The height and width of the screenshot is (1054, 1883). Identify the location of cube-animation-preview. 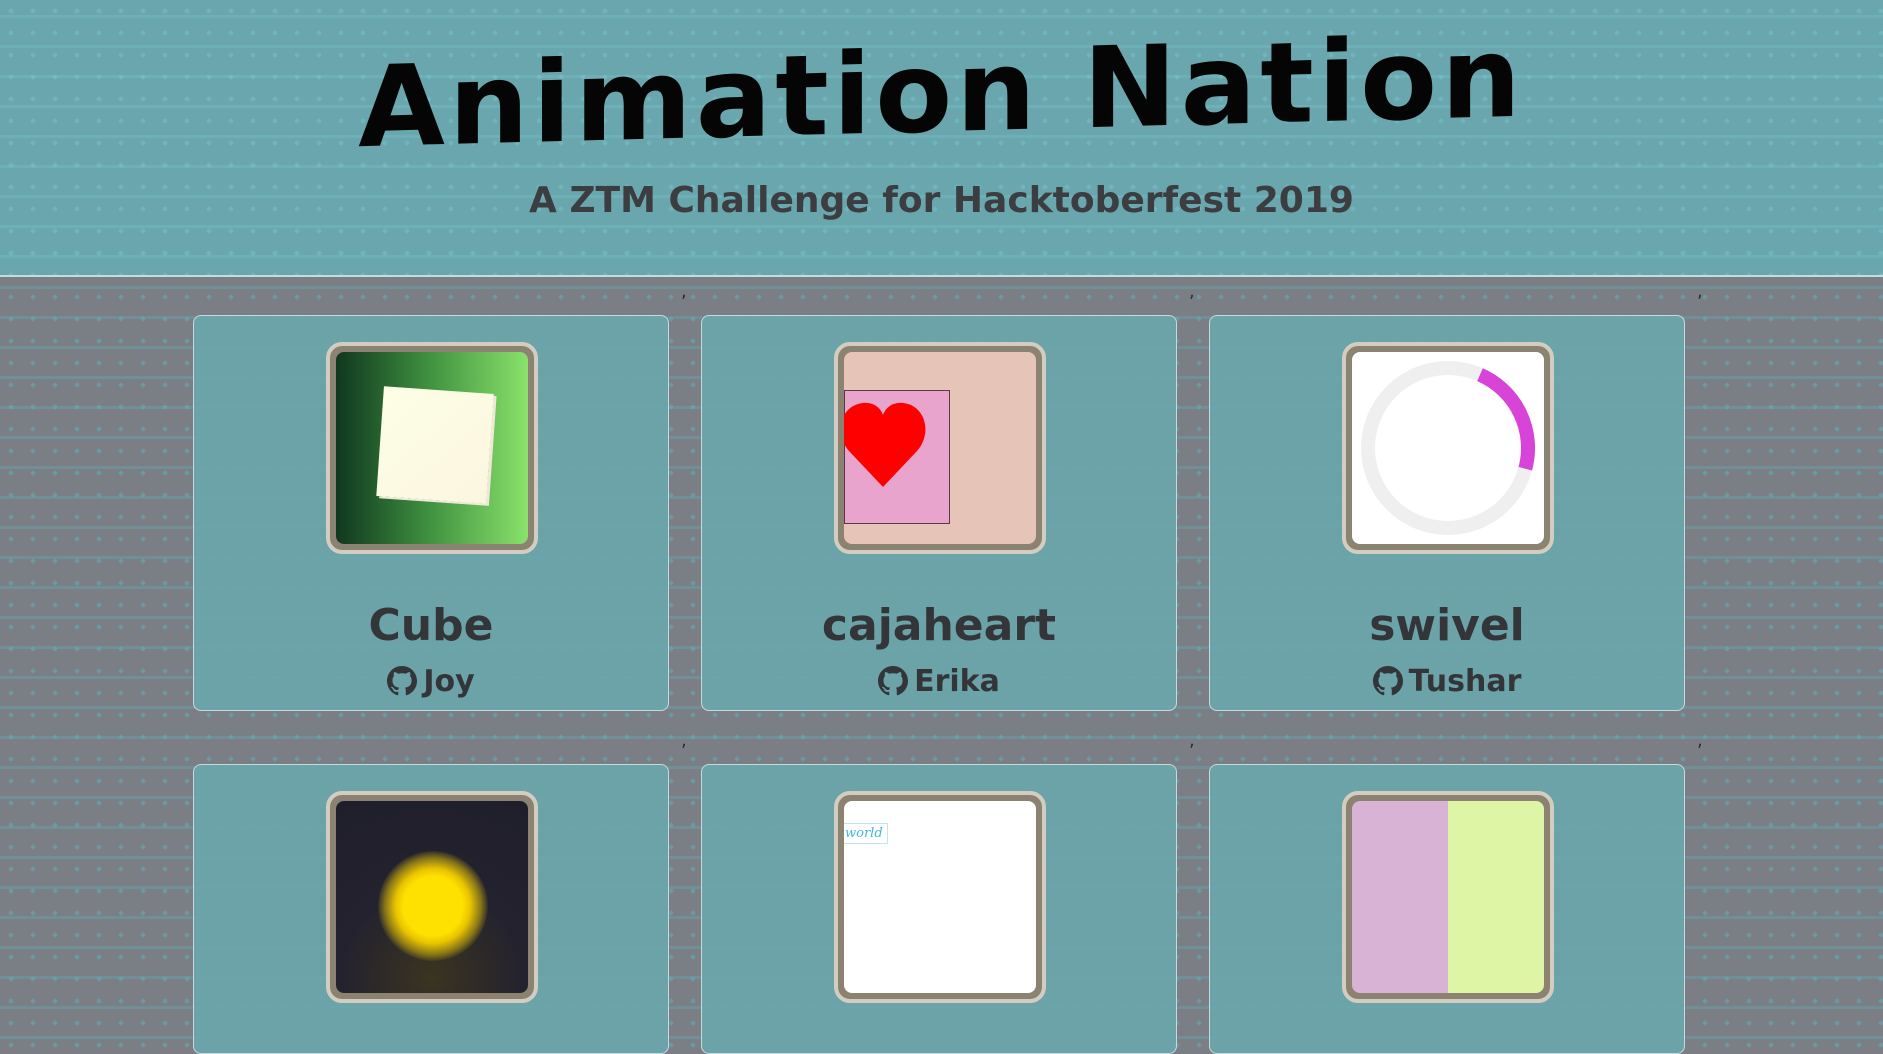
(432, 448).